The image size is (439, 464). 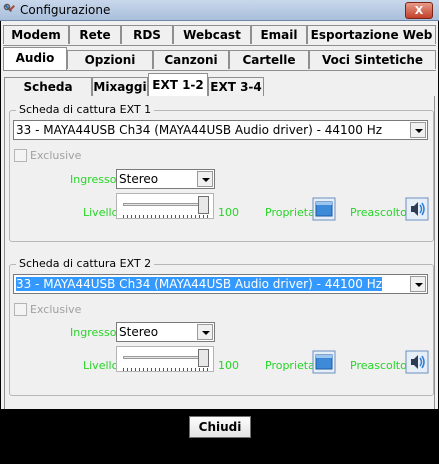 What do you see at coordinates (139, 332) in the screenshot?
I see `ext2-input-value: Stereo` at bounding box center [139, 332].